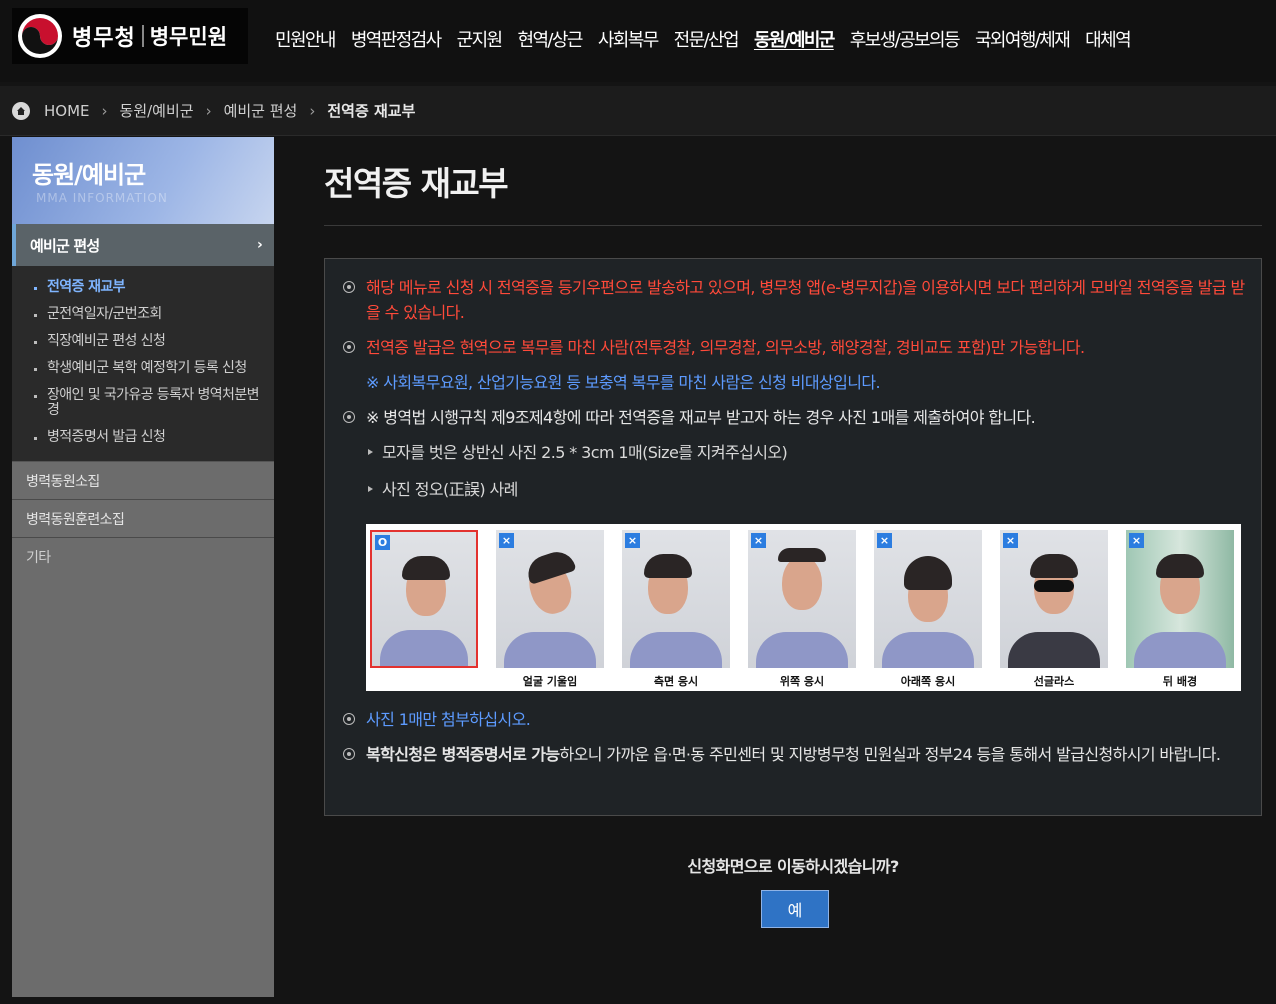 This screenshot has width=1276, height=1004. What do you see at coordinates (1180, 681) in the screenshot?
I see `photo-caption: 뒤 배경` at bounding box center [1180, 681].